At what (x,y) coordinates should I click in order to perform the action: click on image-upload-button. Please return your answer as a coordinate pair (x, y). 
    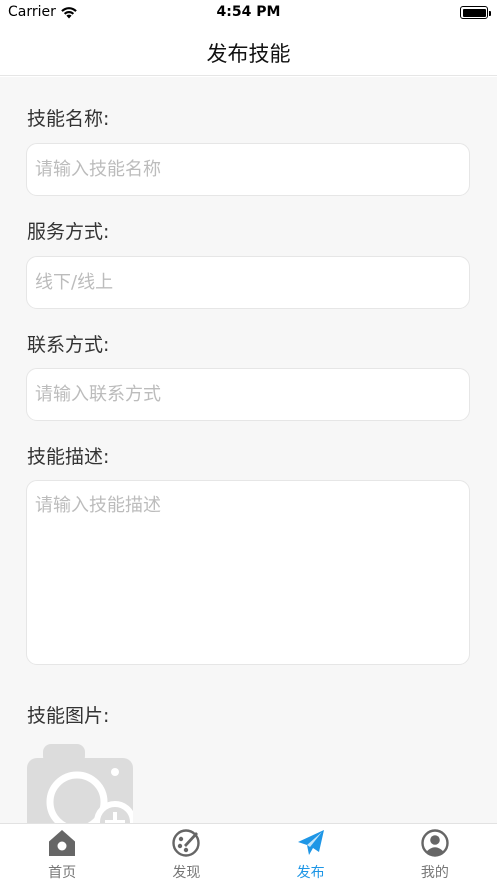
    Looking at the image, I should click on (80, 782).